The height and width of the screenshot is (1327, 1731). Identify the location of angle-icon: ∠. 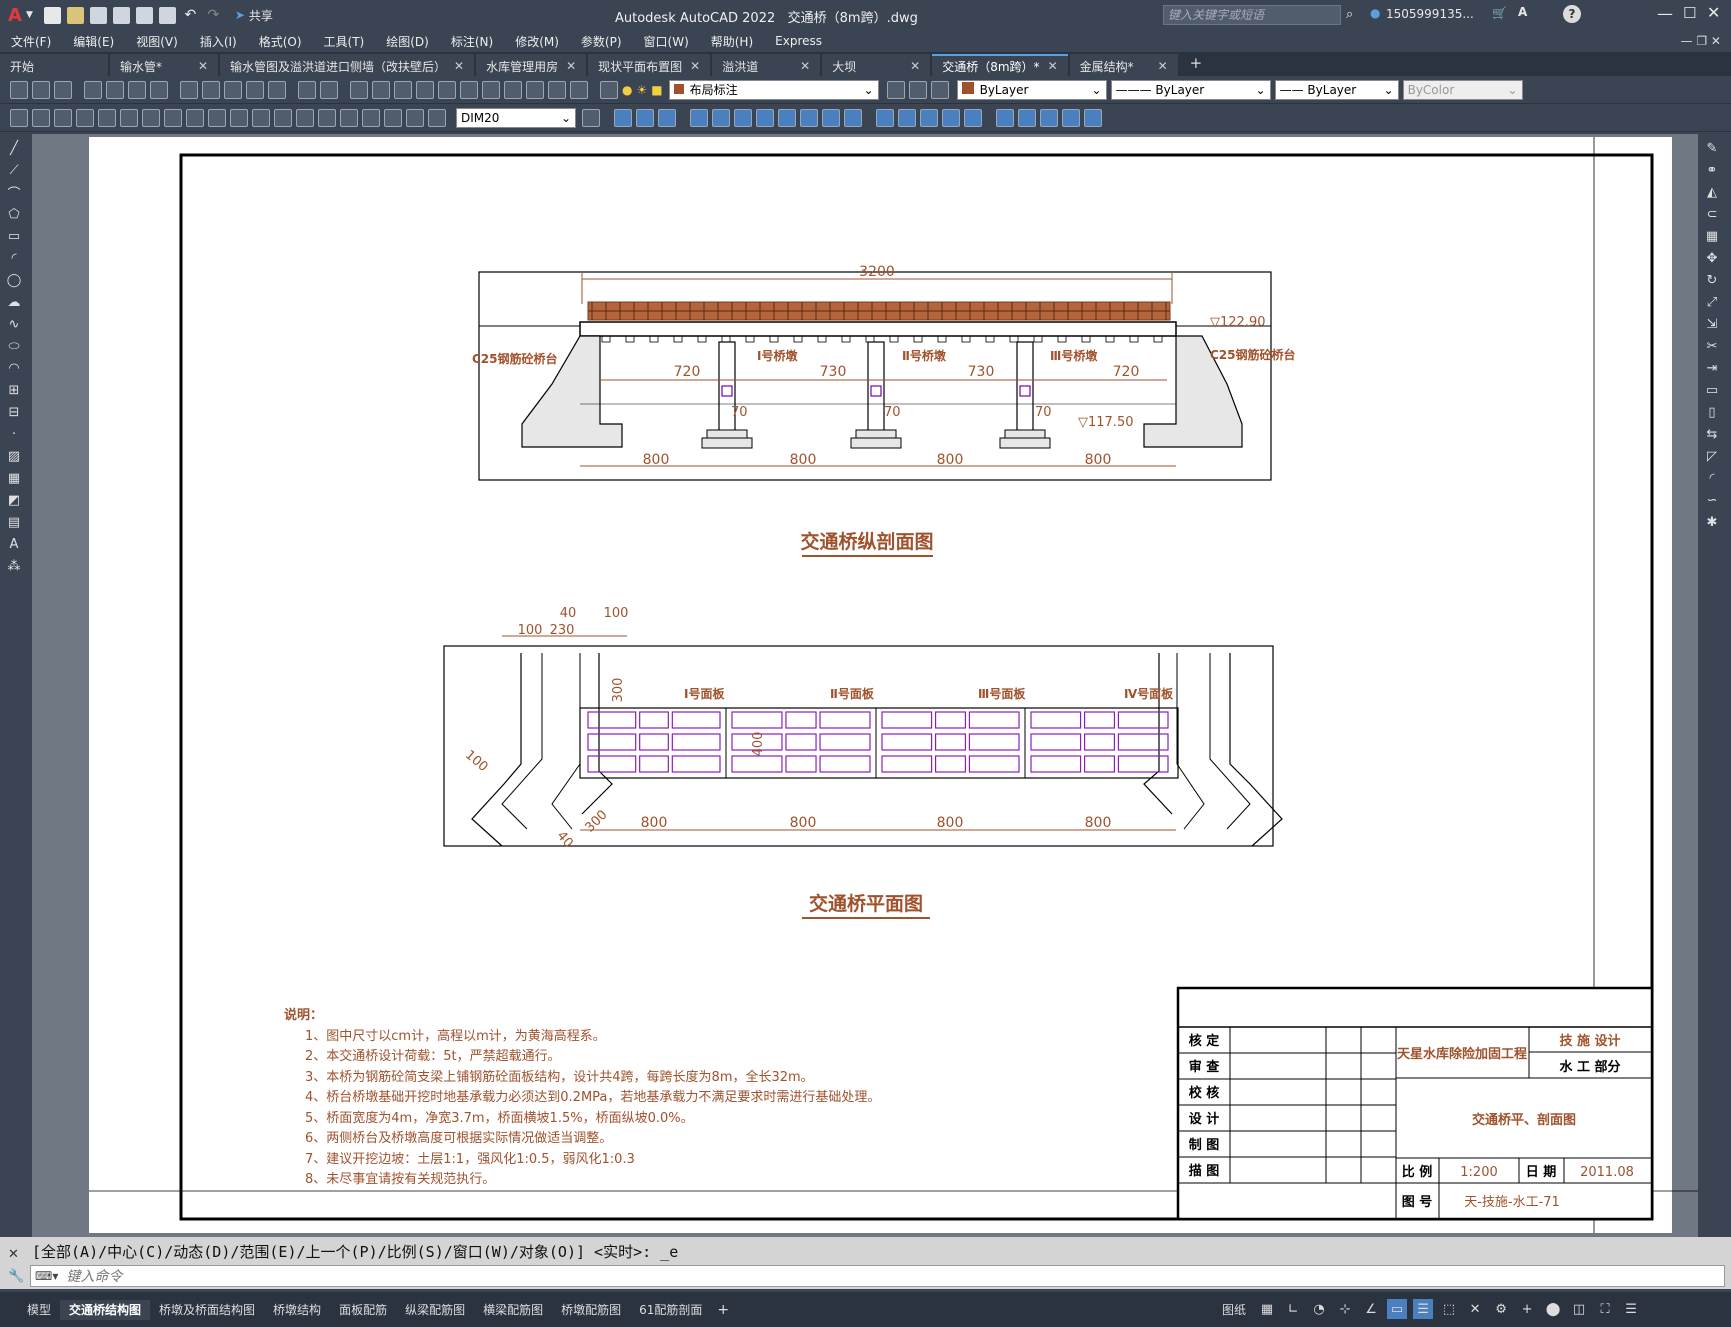
(1371, 1309).